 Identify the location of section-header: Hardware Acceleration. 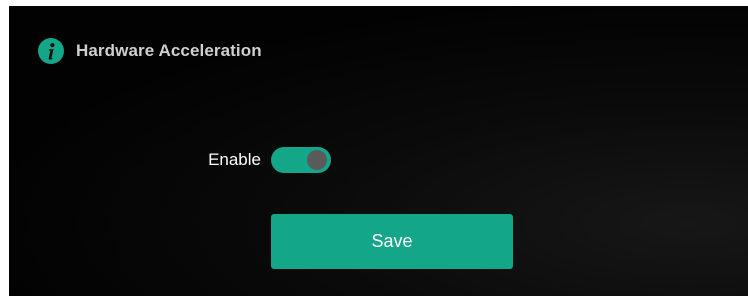
(150, 51).